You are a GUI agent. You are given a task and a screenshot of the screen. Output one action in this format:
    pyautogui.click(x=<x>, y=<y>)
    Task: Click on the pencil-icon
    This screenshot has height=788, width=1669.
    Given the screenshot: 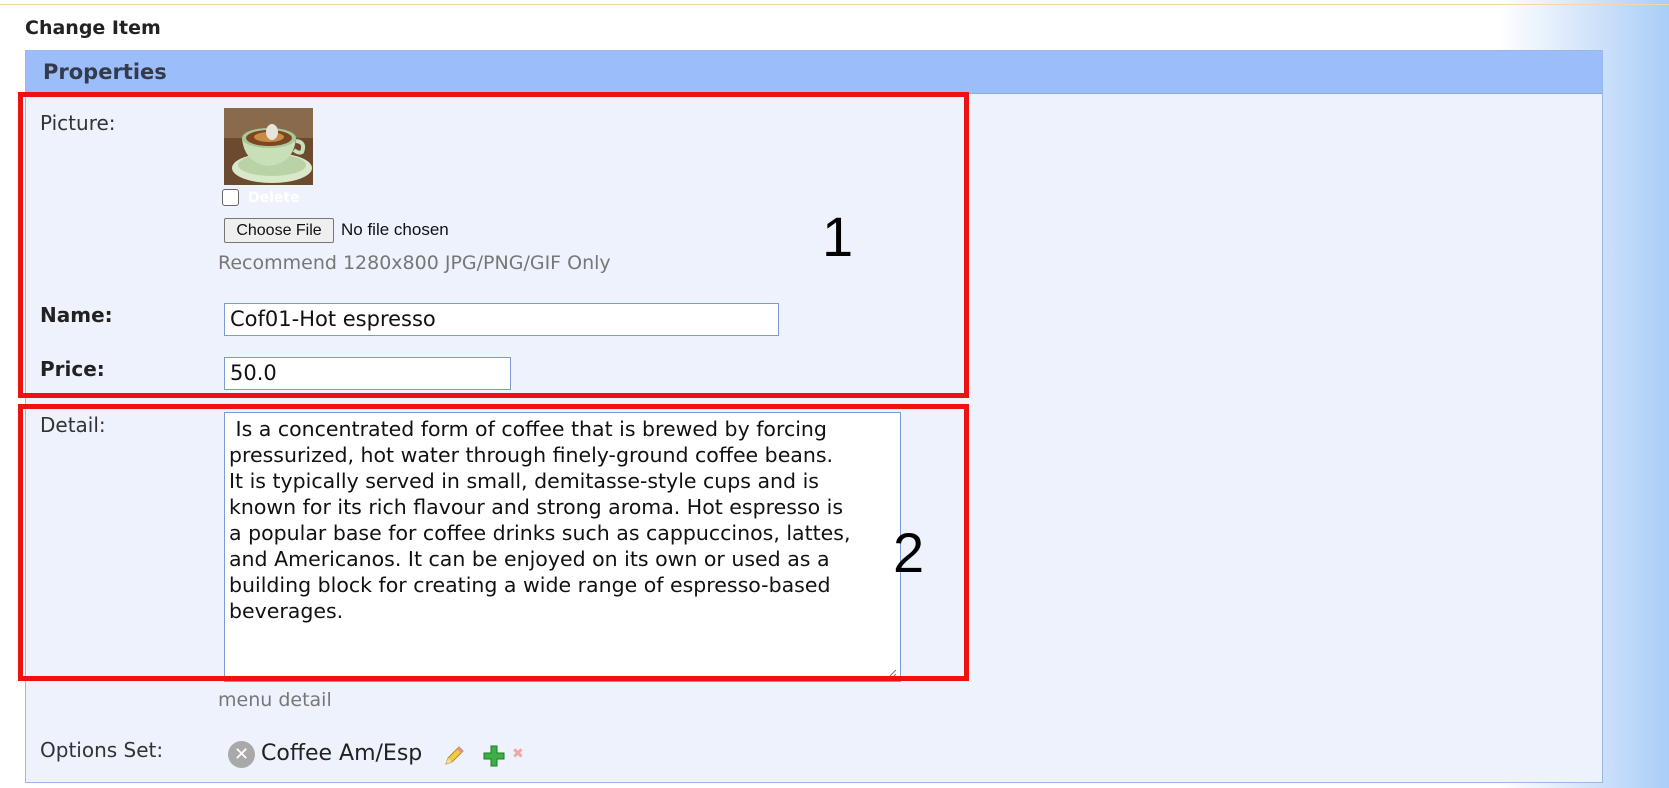 What is the action you would take?
    pyautogui.click(x=454, y=756)
    